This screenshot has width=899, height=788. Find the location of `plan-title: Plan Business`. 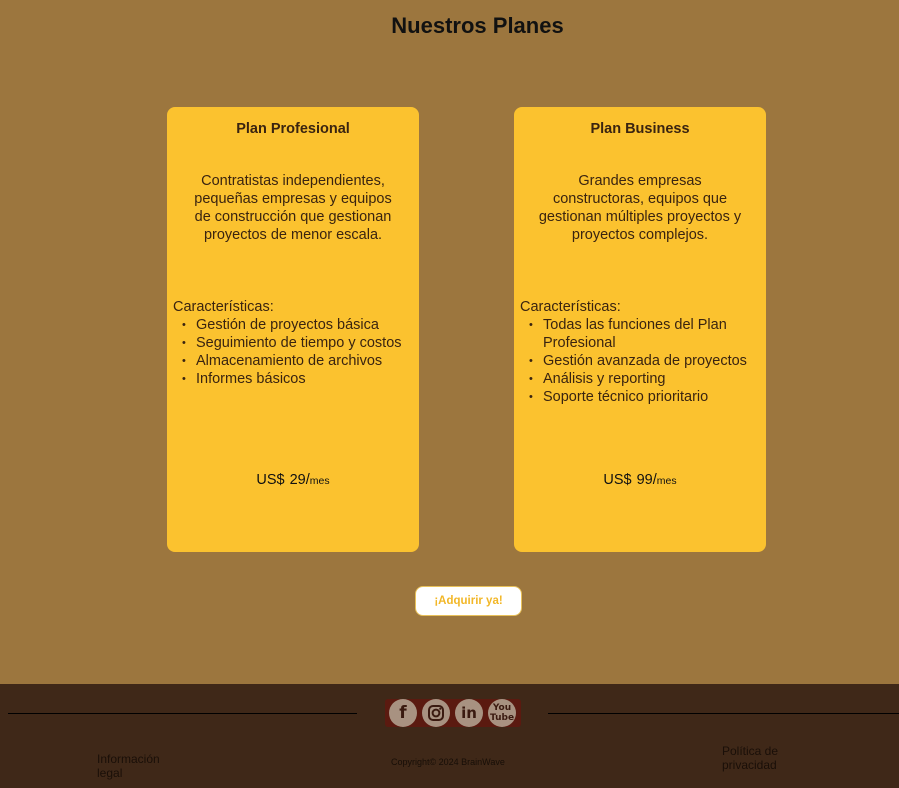

plan-title: Plan Business is located at coordinates (640, 129).